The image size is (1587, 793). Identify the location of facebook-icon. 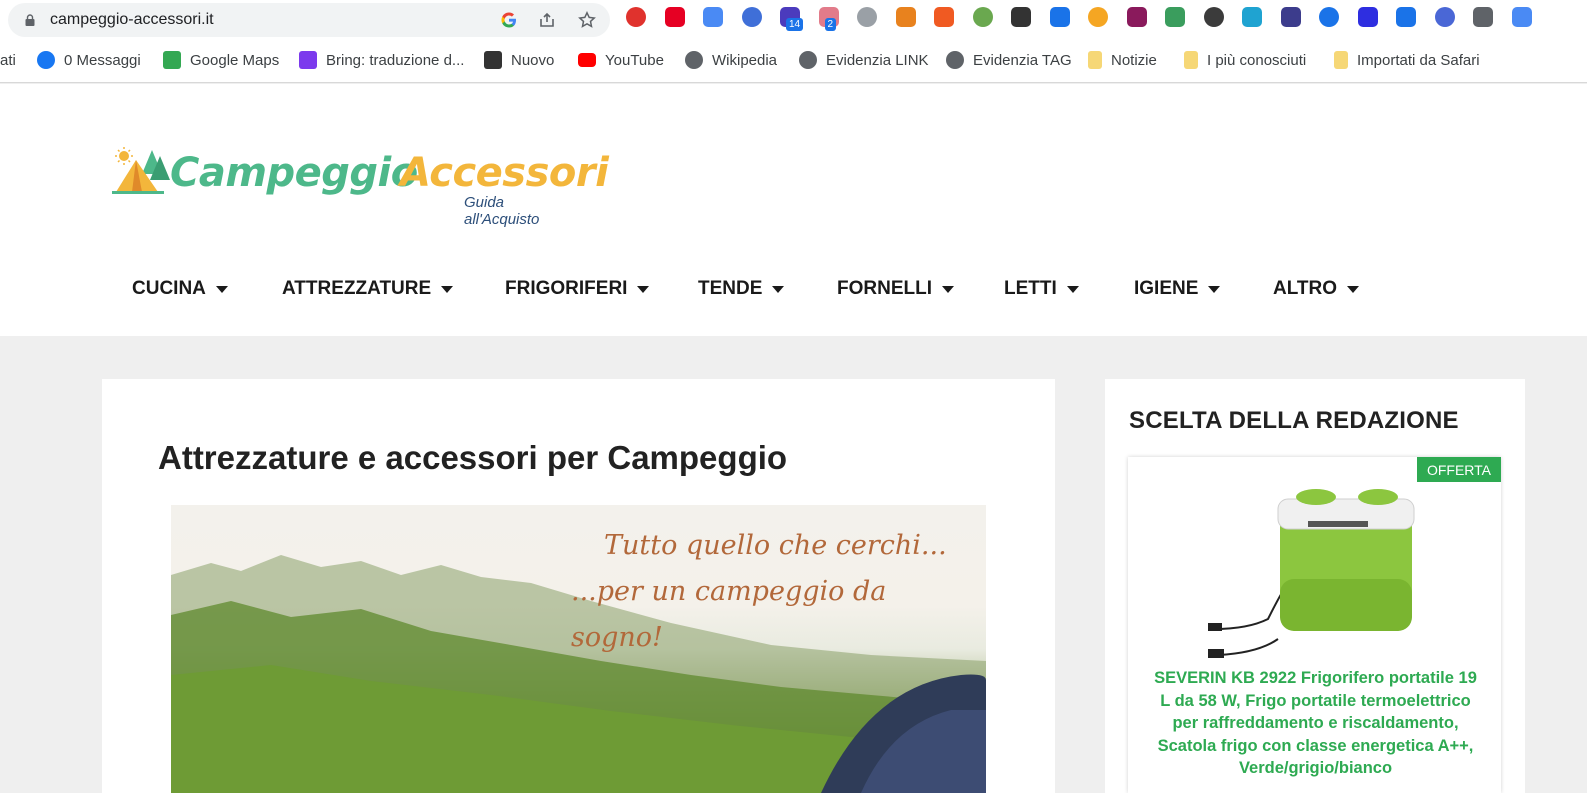
(46, 60).